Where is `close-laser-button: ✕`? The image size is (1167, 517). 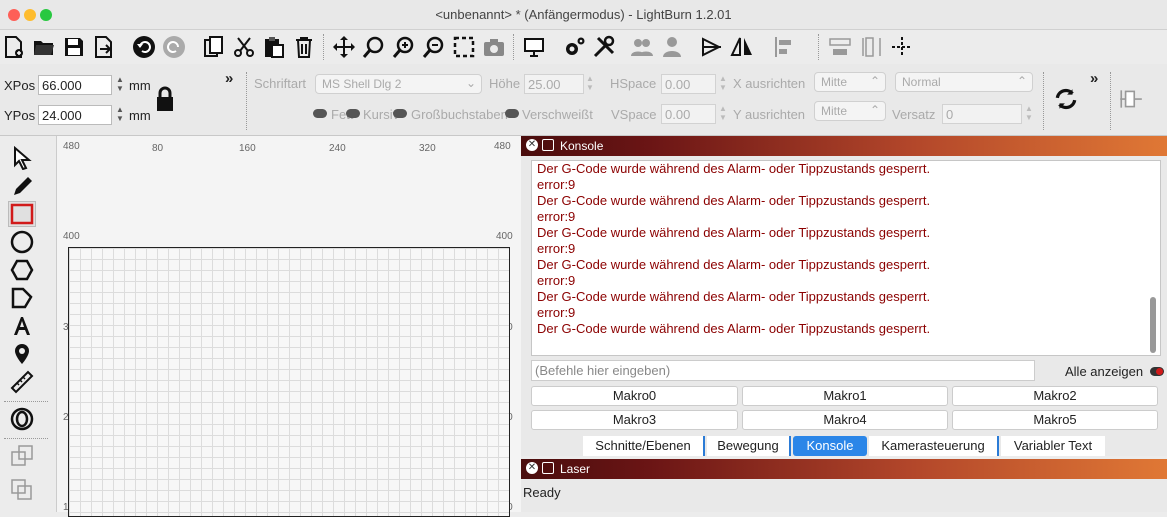
close-laser-button: ✕ is located at coordinates (532, 468).